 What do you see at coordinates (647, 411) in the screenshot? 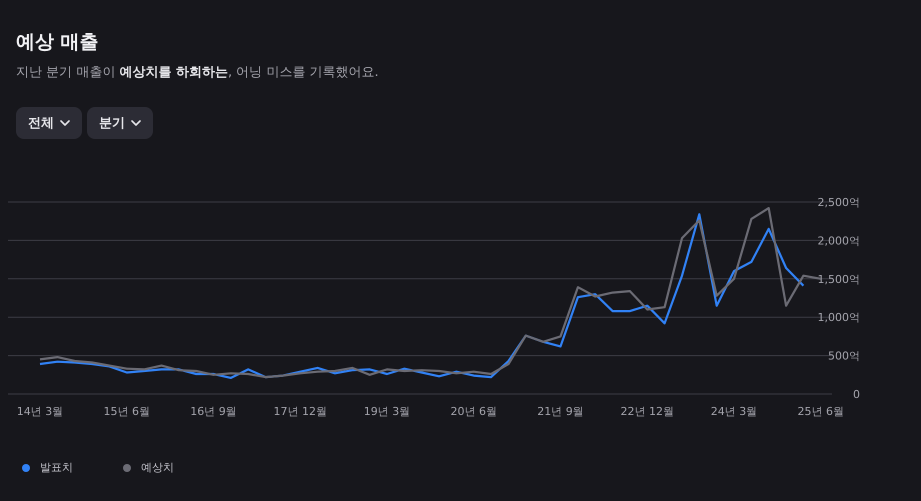
I see `x-axis-label: 22년 12월` at bounding box center [647, 411].